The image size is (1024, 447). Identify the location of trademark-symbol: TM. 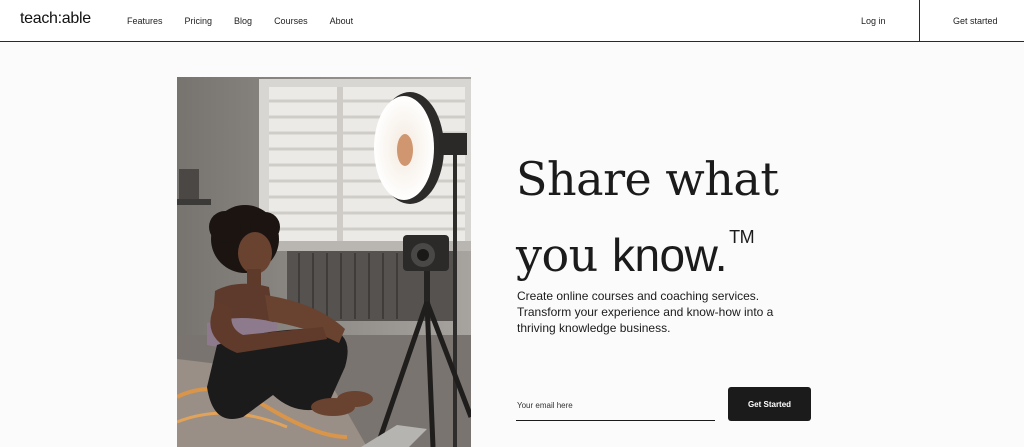
(742, 237).